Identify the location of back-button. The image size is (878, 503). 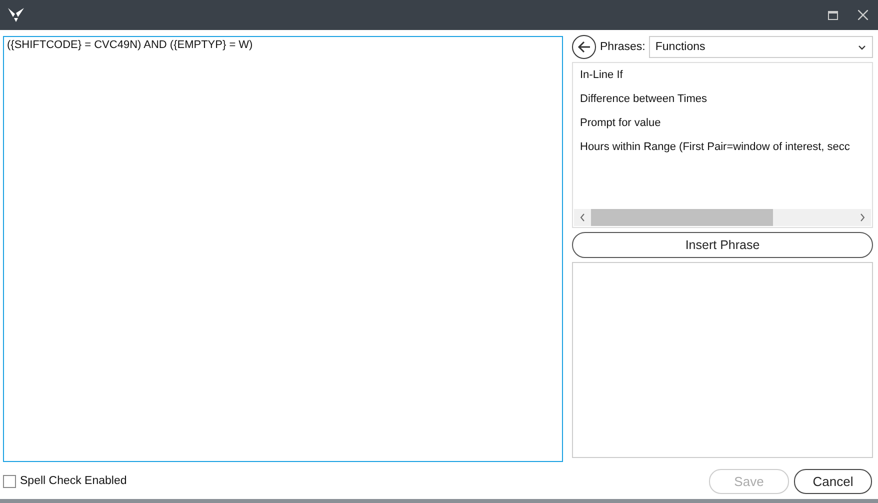
(584, 47).